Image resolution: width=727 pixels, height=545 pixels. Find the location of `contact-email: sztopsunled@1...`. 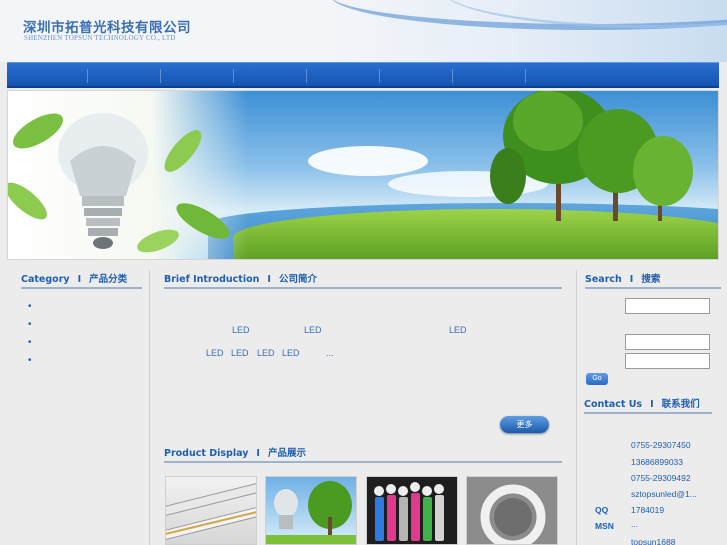

contact-email: sztopsunled@1... is located at coordinates (664, 494).